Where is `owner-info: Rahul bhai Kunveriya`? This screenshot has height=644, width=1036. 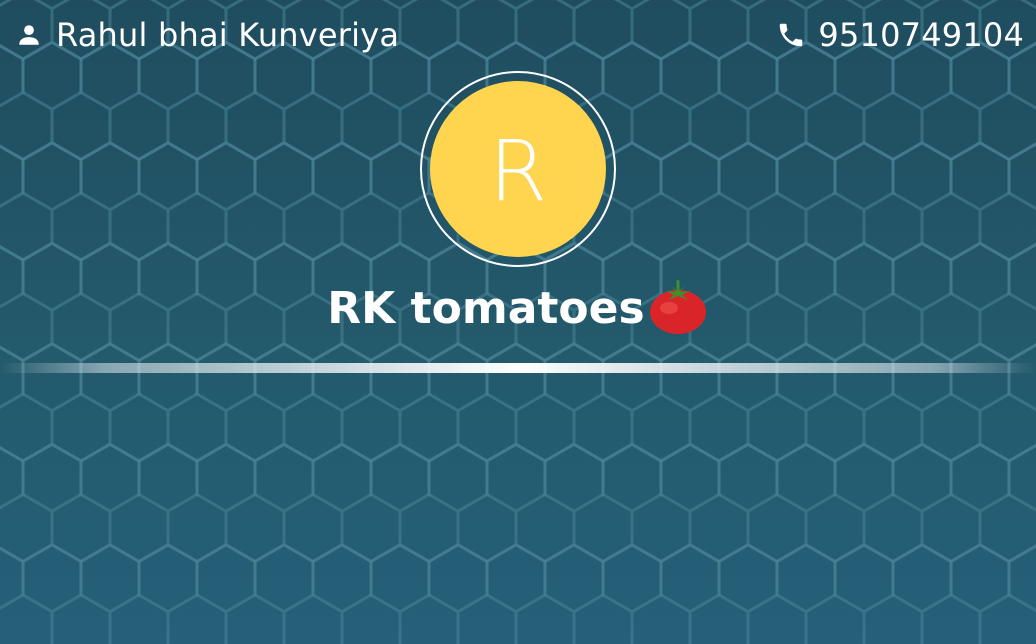 owner-info: Rahul bhai Kunveriya is located at coordinates (207, 35).